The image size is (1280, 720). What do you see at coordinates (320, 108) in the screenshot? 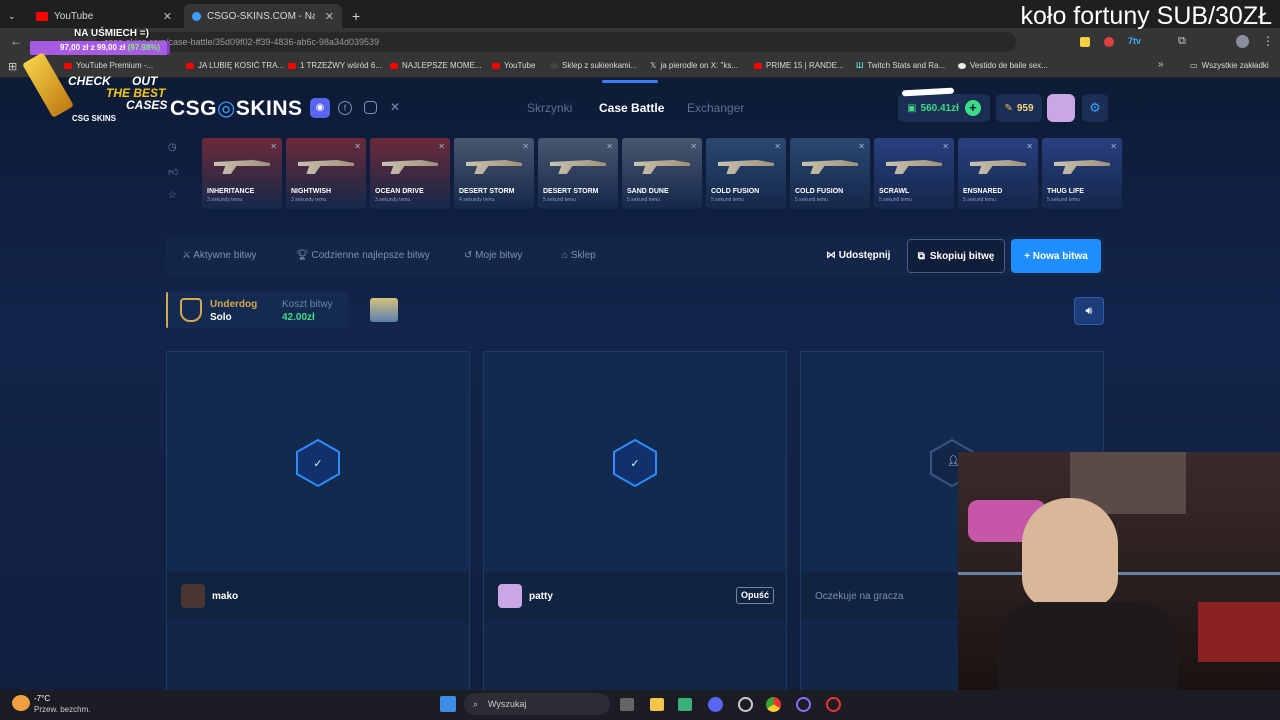
I see `discord-icon: ◉` at bounding box center [320, 108].